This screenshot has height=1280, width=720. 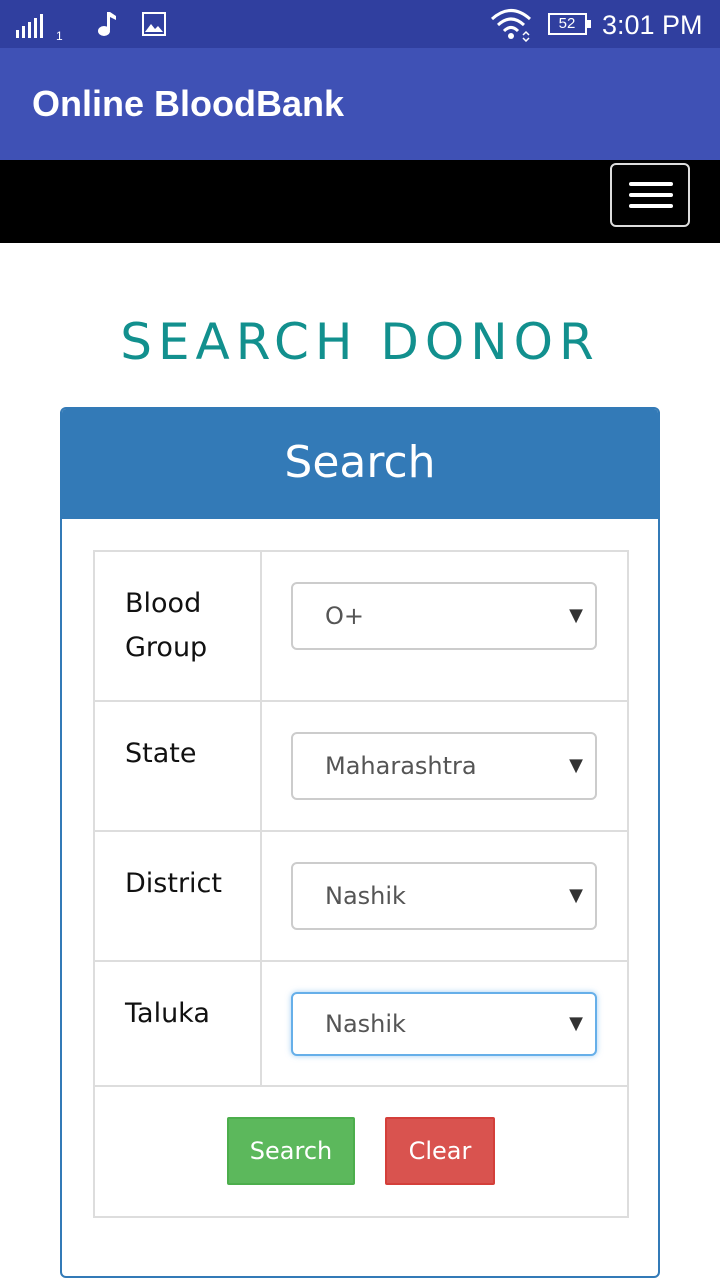 I want to click on app-bar: Online BloodBank, so click(x=360, y=104).